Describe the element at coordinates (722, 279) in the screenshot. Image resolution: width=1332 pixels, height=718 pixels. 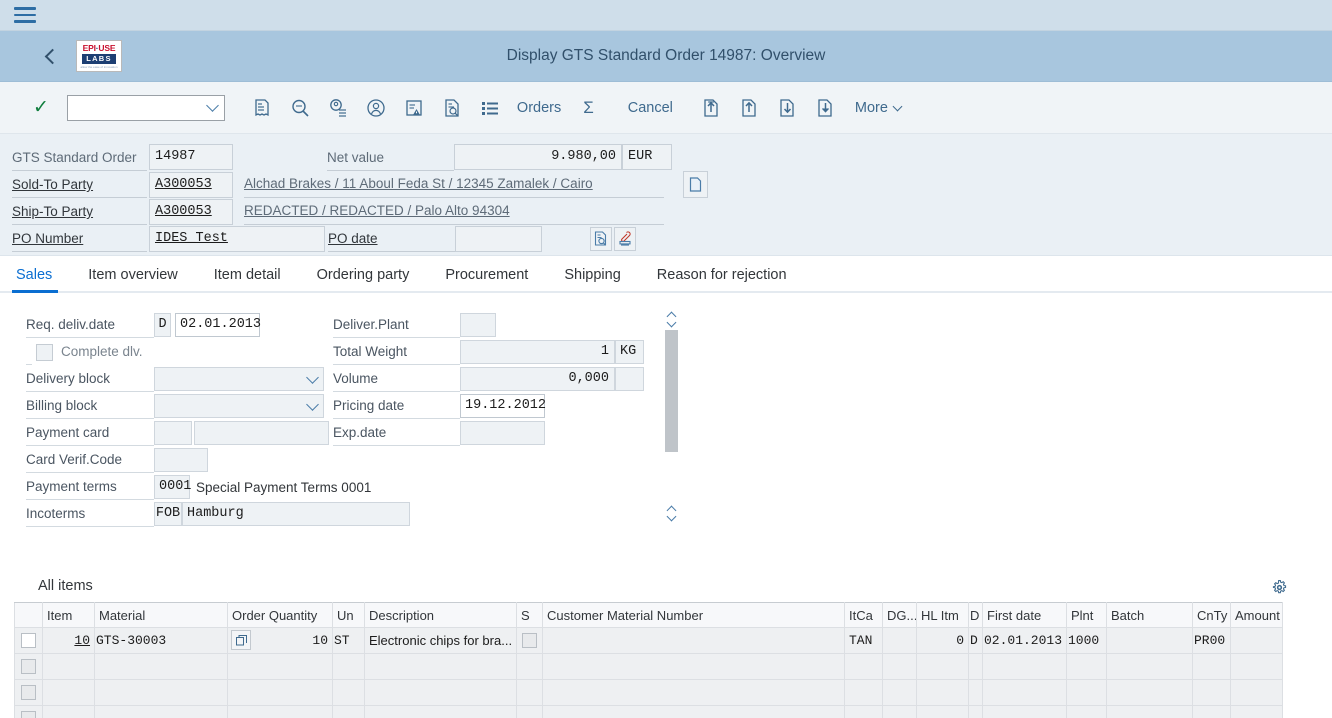
I see `tab-reason-for-rejection: Reason for rejection` at that location.